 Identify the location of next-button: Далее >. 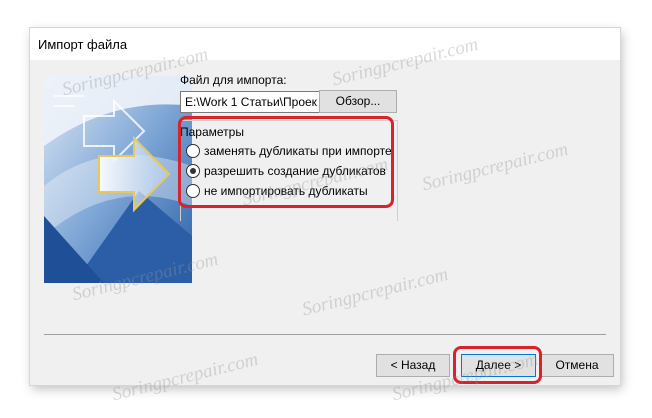
(498, 365).